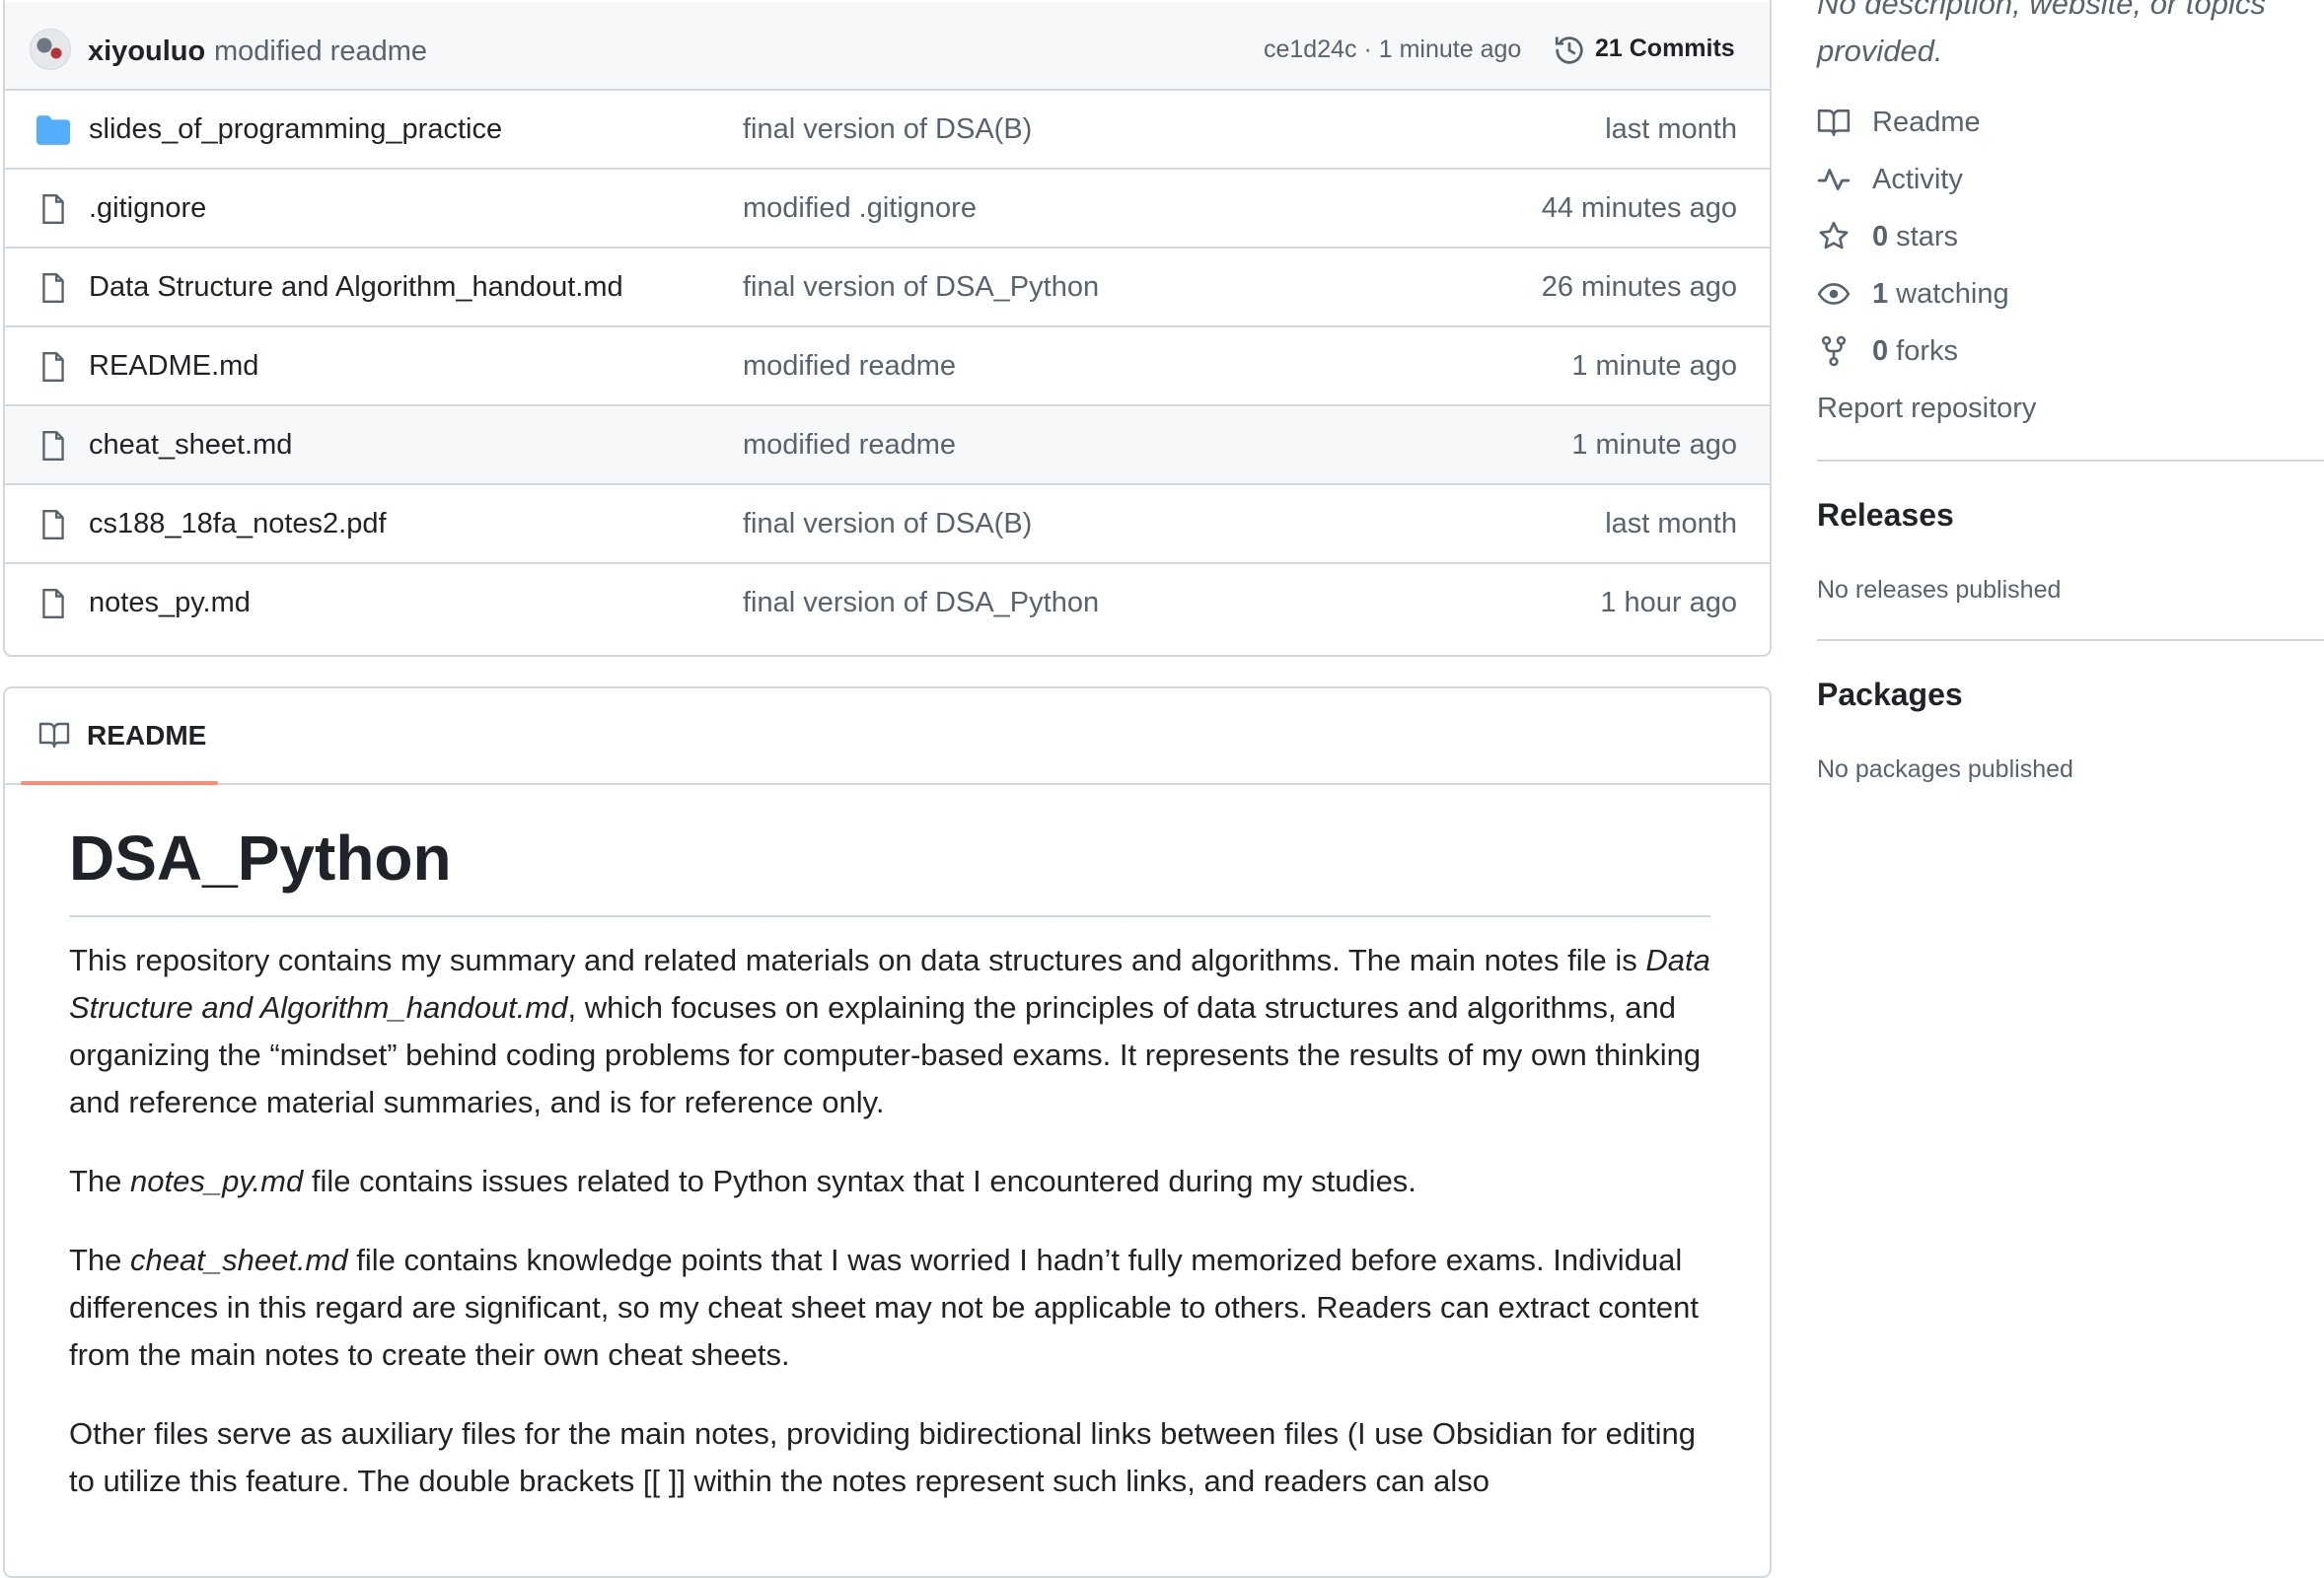 The height and width of the screenshot is (1578, 2324). Describe the element at coordinates (238, 524) in the screenshot. I see `file-name: cs188_18fa_notes2.pdf` at that location.